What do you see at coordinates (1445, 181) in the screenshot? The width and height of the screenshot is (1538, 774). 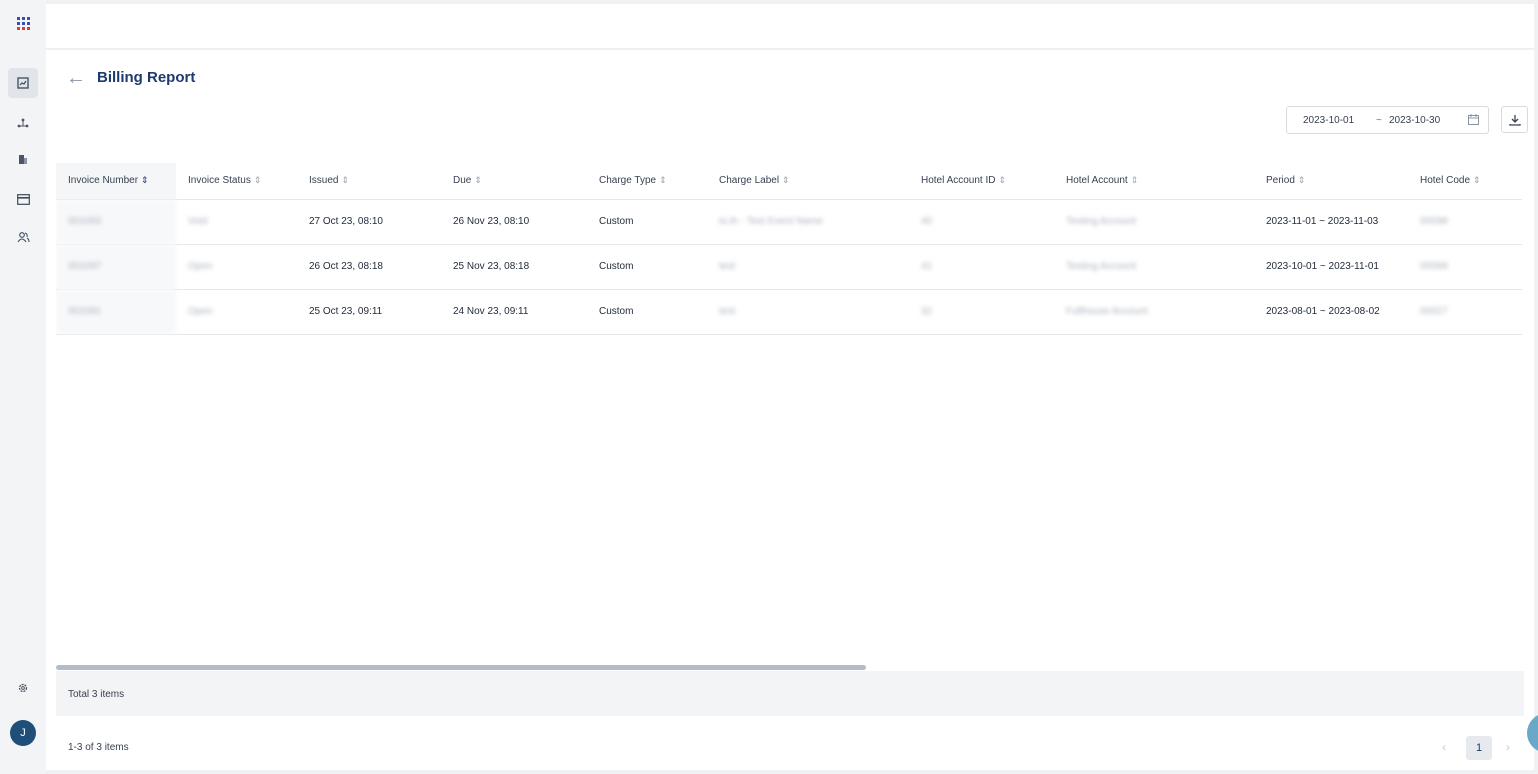 I see `header-label: Hotel Code` at bounding box center [1445, 181].